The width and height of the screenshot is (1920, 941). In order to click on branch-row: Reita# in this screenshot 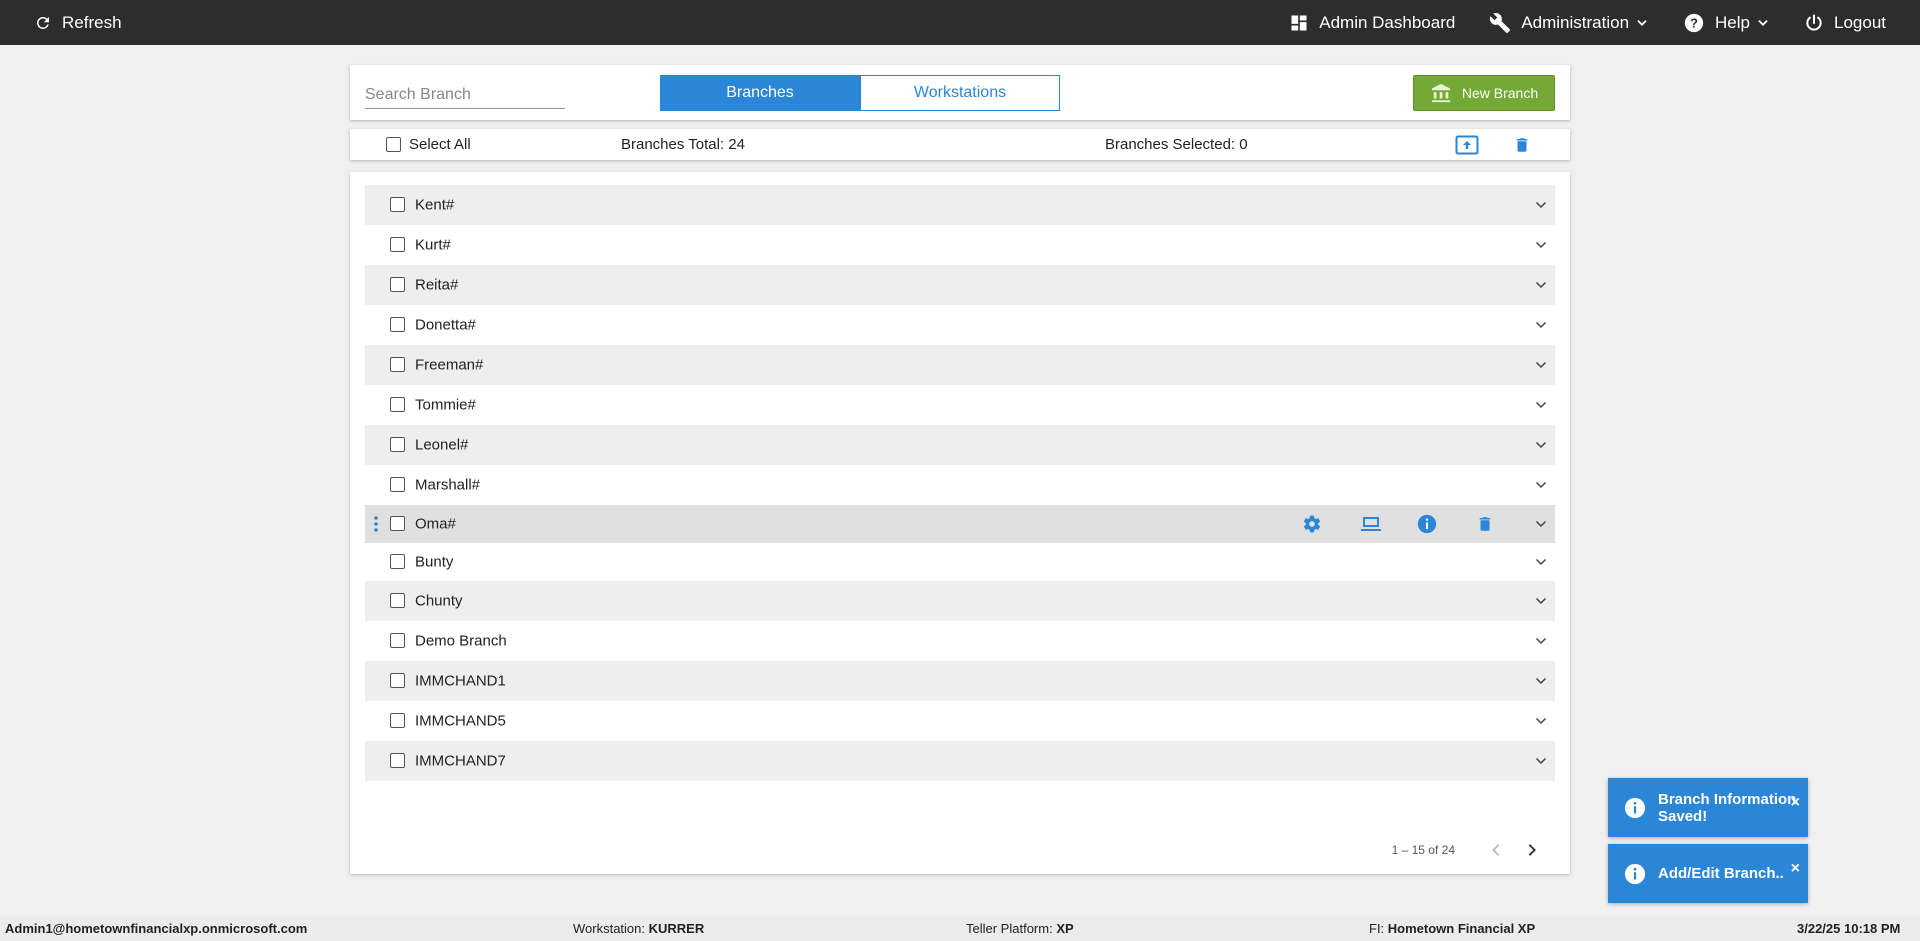, I will do `click(960, 285)`.